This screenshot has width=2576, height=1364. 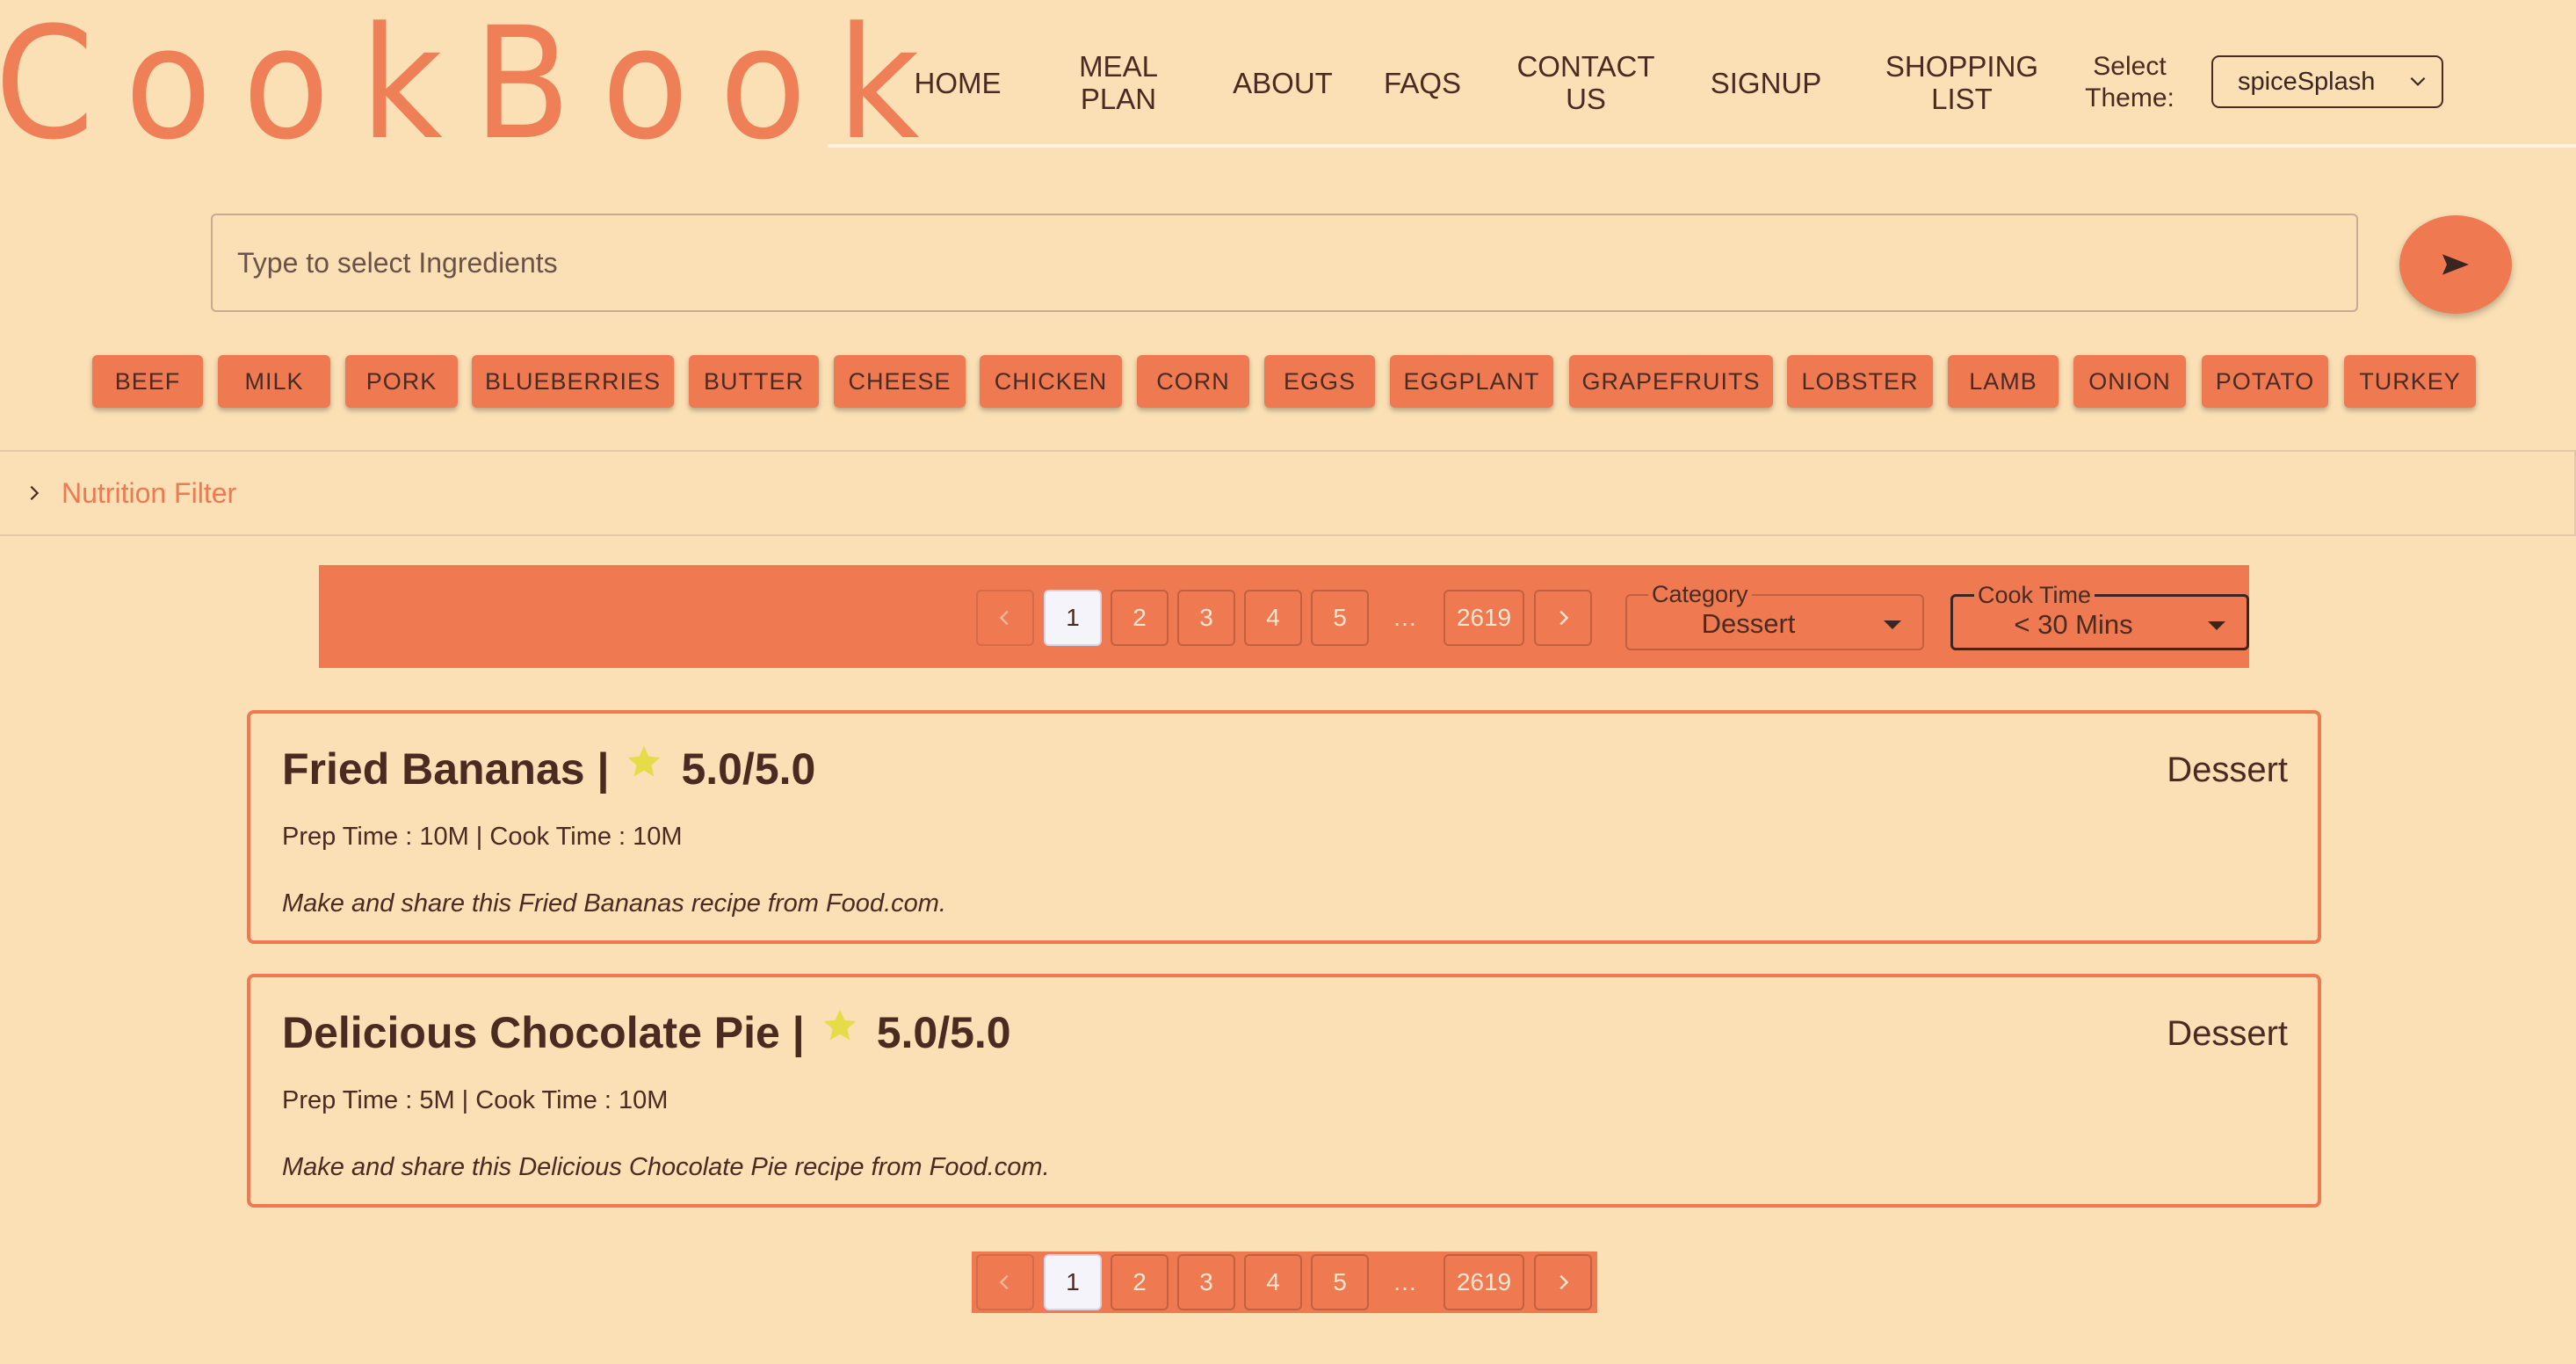 I want to click on send-icon, so click(x=2455, y=265).